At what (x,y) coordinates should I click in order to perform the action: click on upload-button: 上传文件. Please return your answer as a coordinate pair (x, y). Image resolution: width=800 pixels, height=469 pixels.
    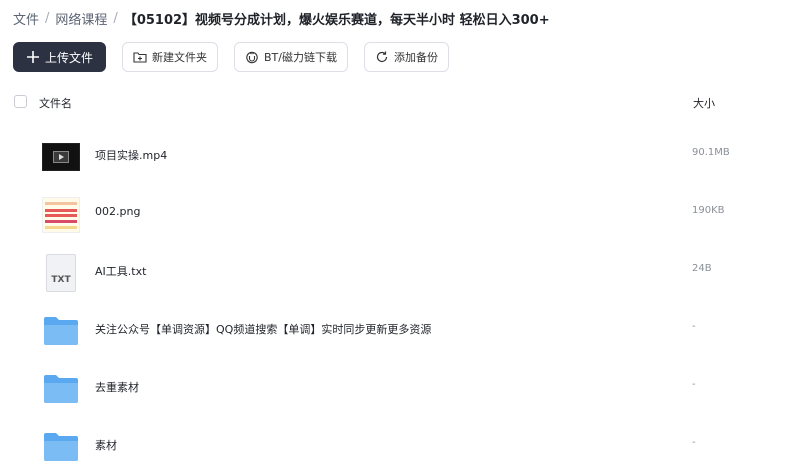
    Looking at the image, I should click on (60, 57).